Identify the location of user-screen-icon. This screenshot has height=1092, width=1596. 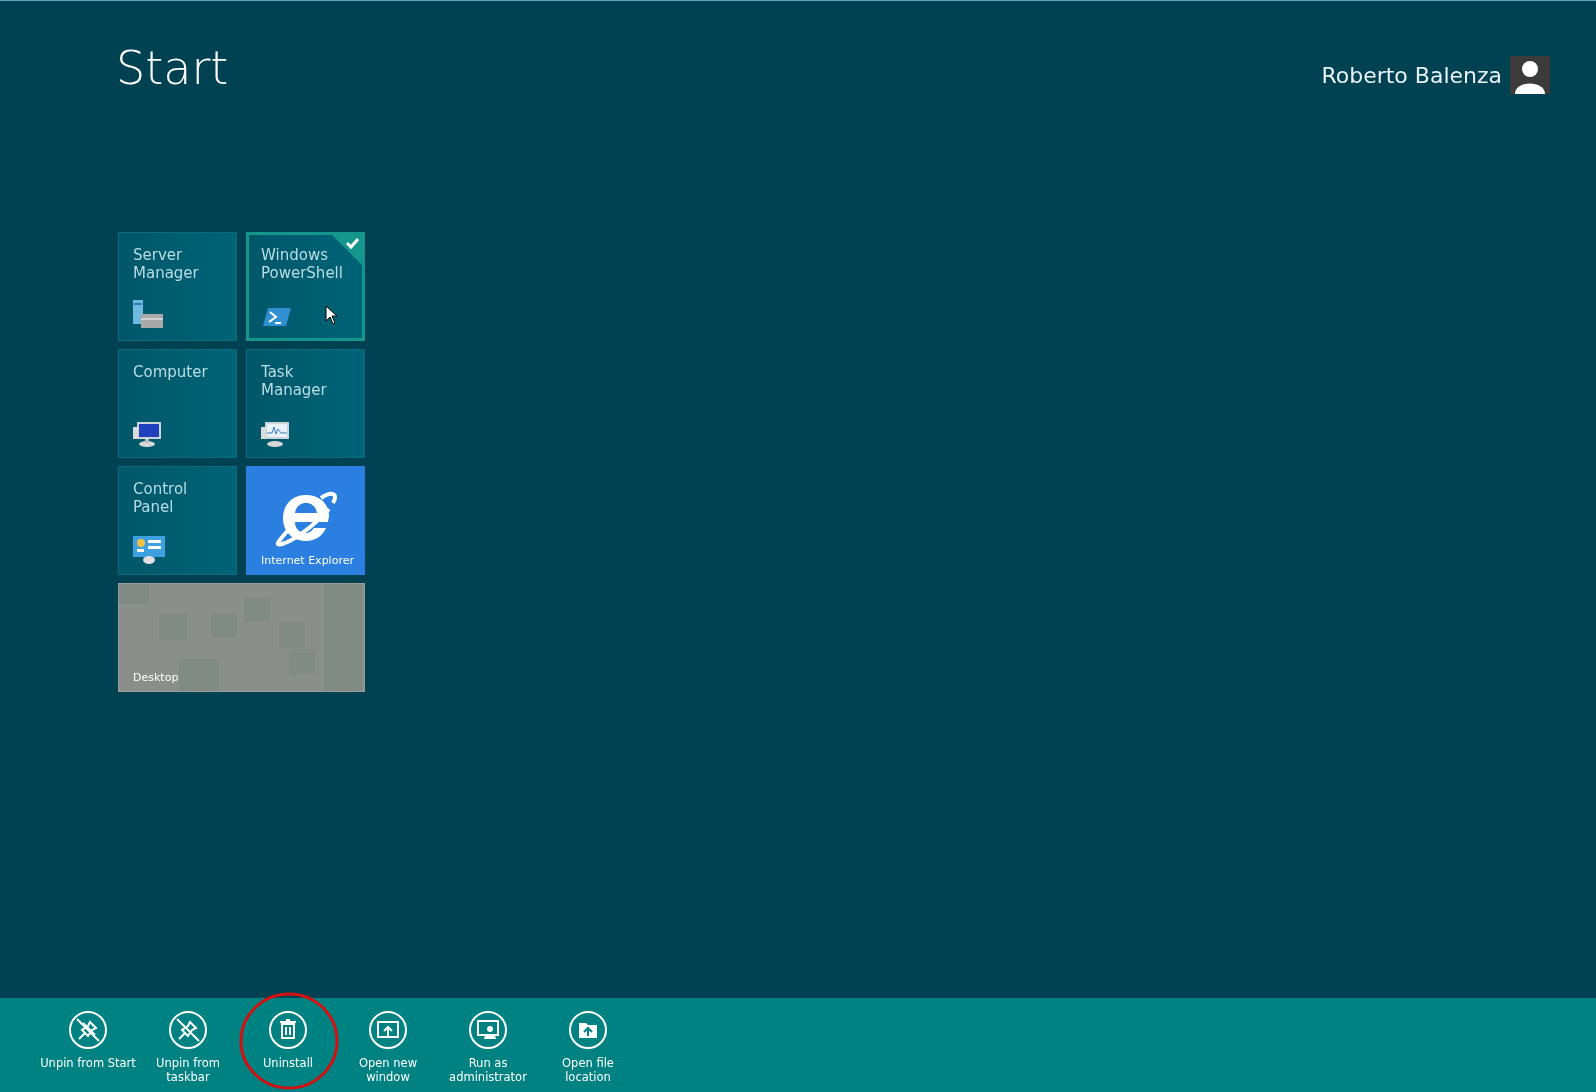
(488, 1030).